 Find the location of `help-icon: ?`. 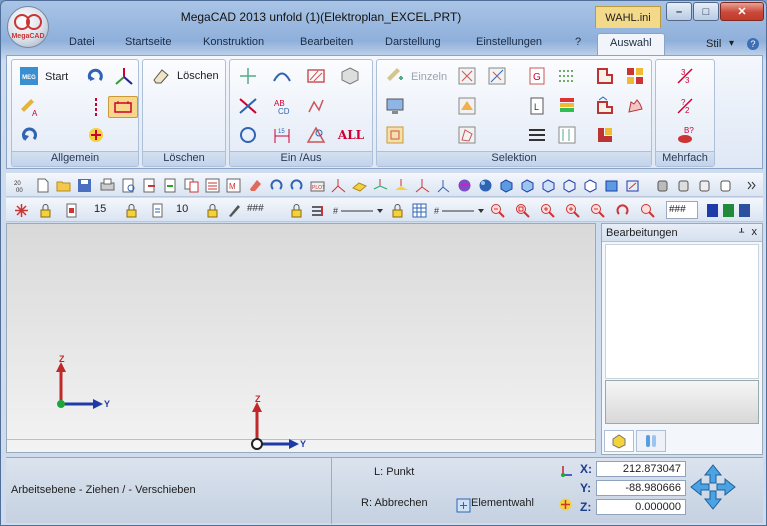

help-icon: ? is located at coordinates (753, 44).